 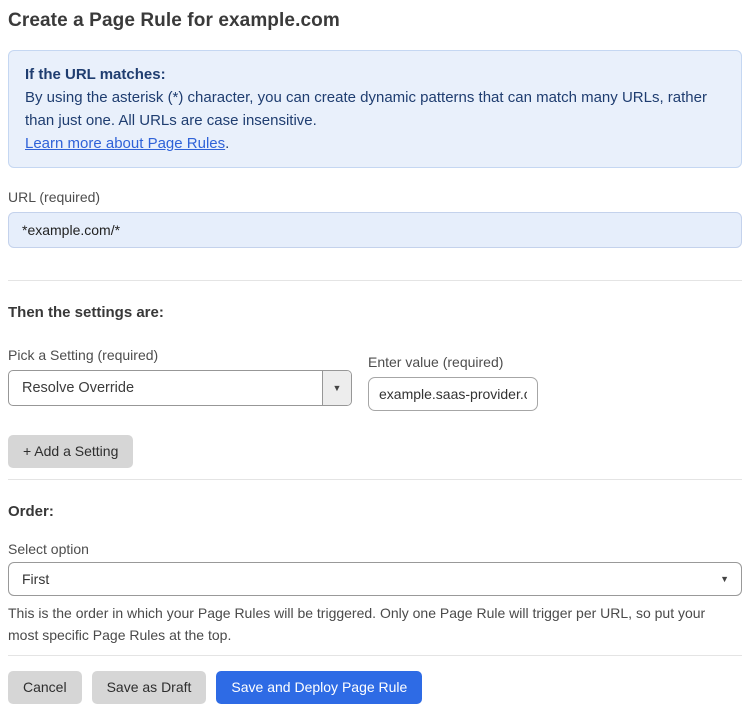 What do you see at coordinates (319, 687) in the screenshot?
I see `save-and-deploy-button: Save and Deploy Page Rule` at bounding box center [319, 687].